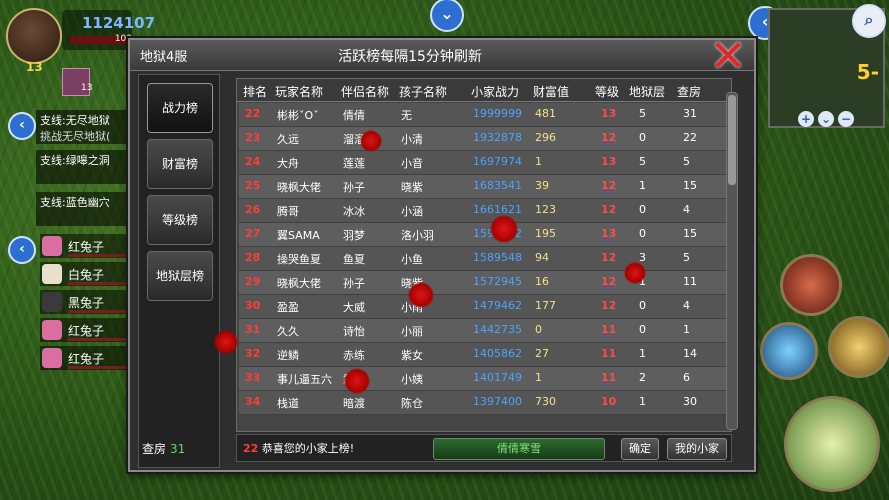  I want to click on cell-rank: 28, so click(253, 257).